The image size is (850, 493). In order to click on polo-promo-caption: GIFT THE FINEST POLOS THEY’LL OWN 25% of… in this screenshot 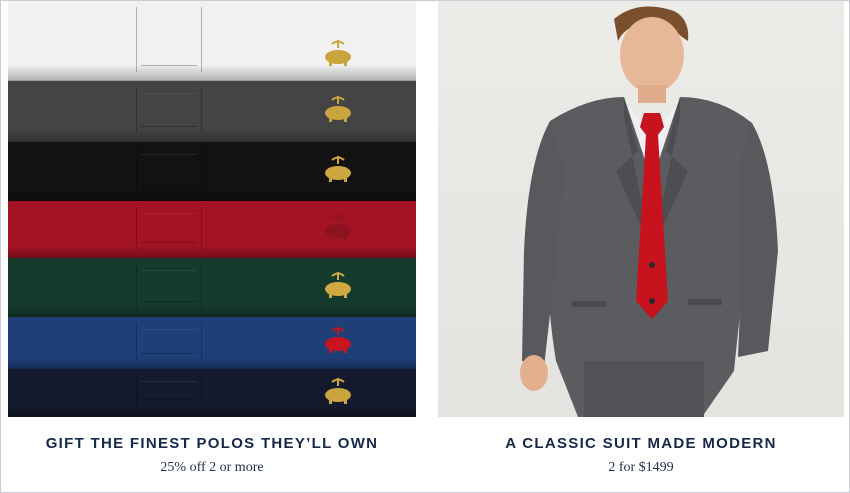, I will do `click(212, 455)`.